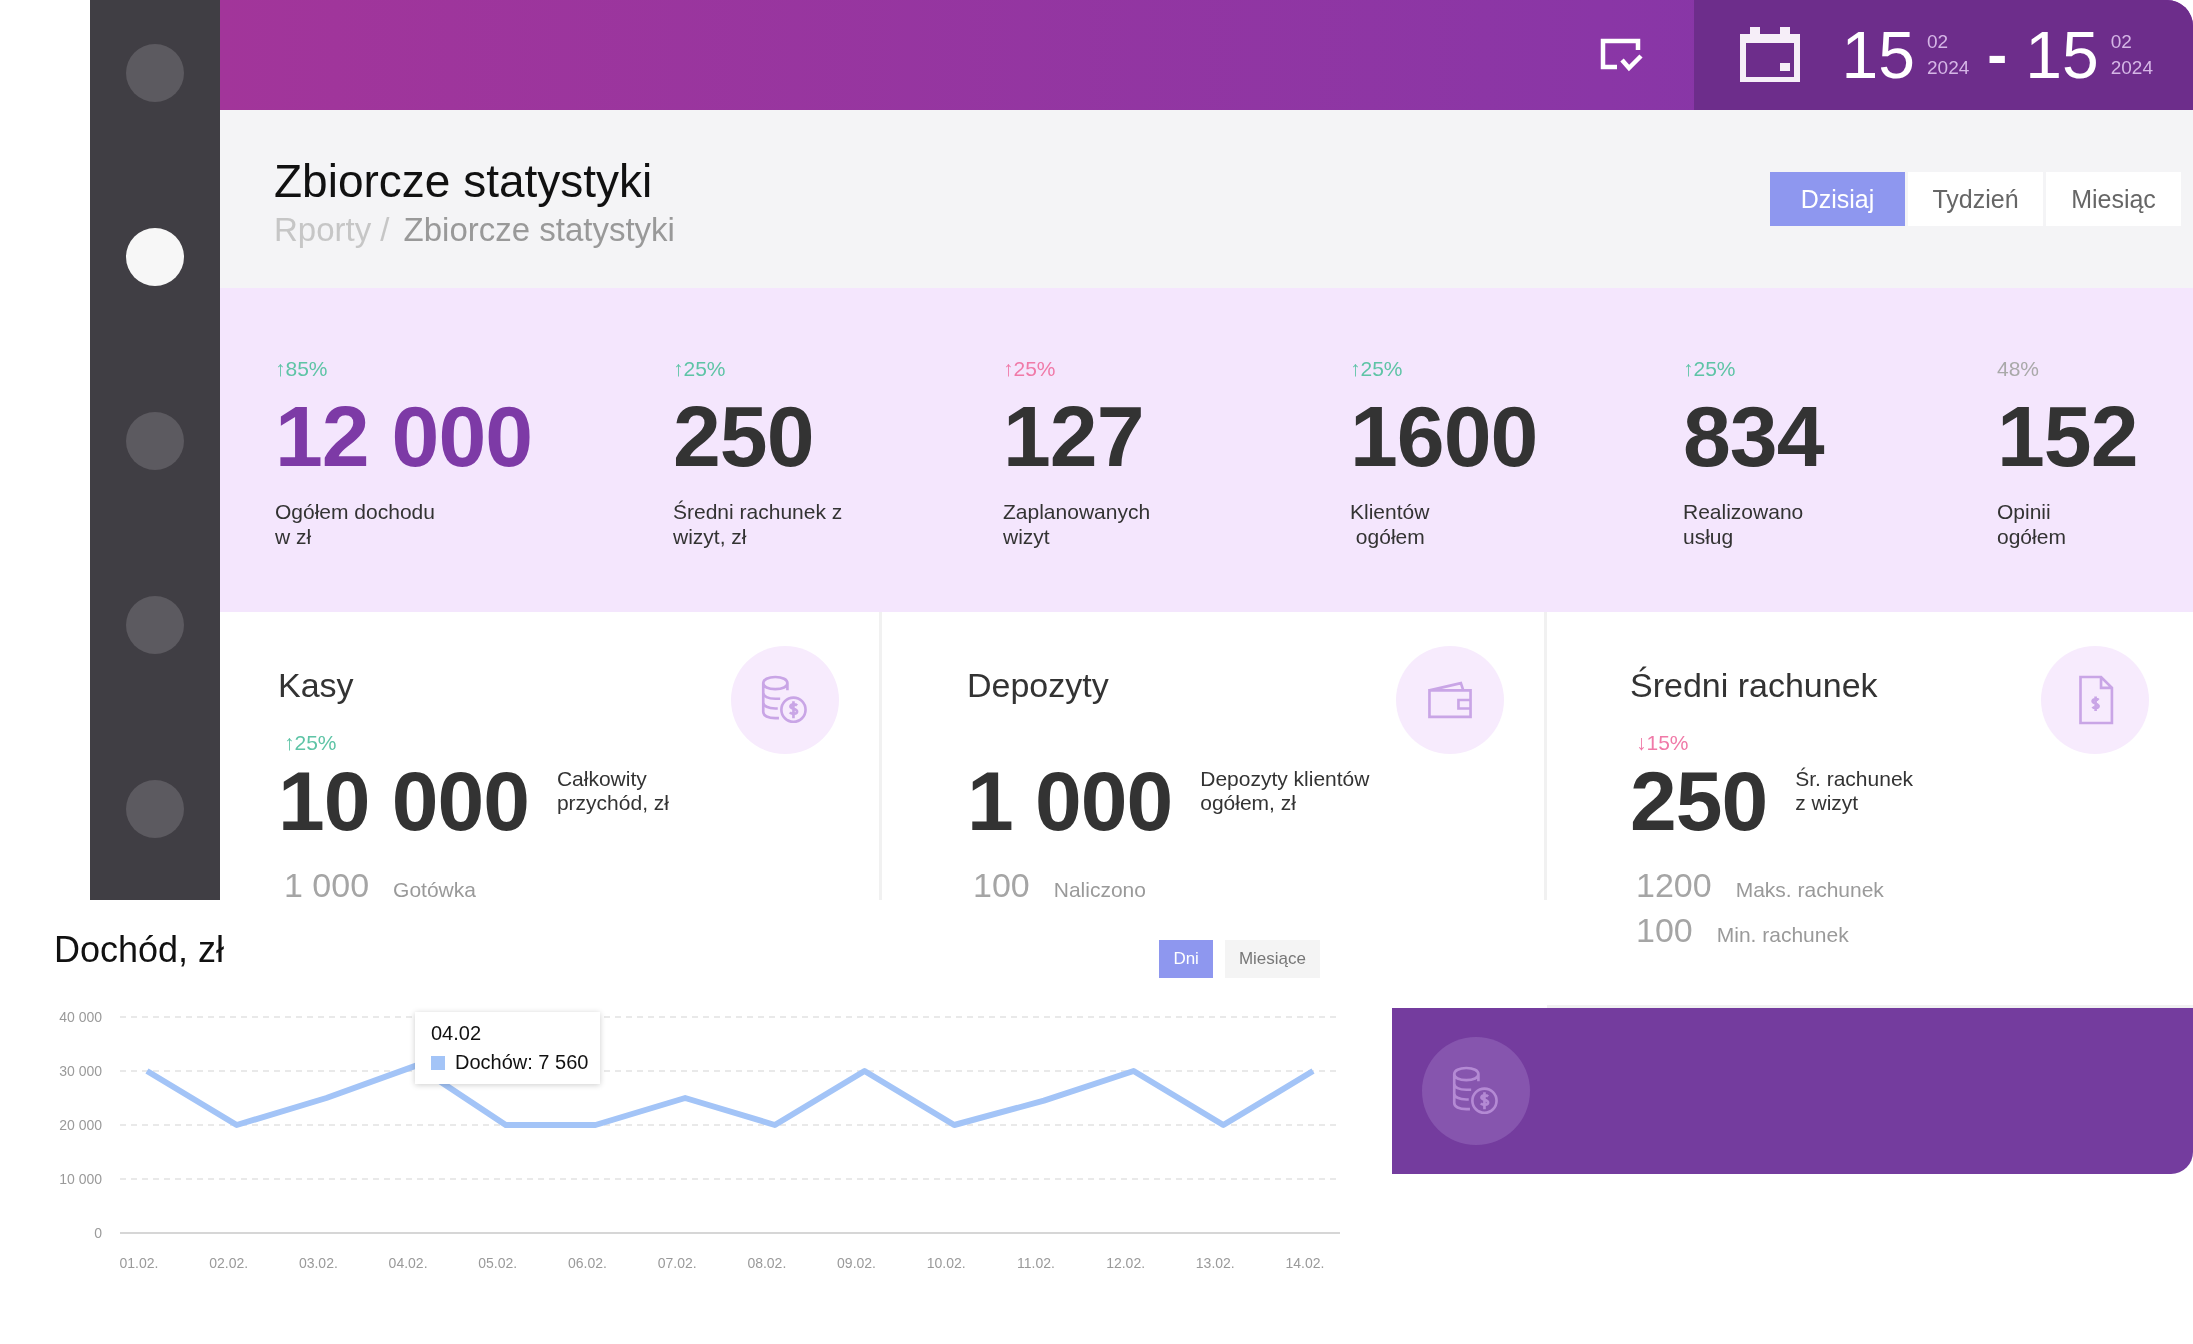 The image size is (2193, 1344). What do you see at coordinates (1769, 55) in the screenshot?
I see `calendar-icon` at bounding box center [1769, 55].